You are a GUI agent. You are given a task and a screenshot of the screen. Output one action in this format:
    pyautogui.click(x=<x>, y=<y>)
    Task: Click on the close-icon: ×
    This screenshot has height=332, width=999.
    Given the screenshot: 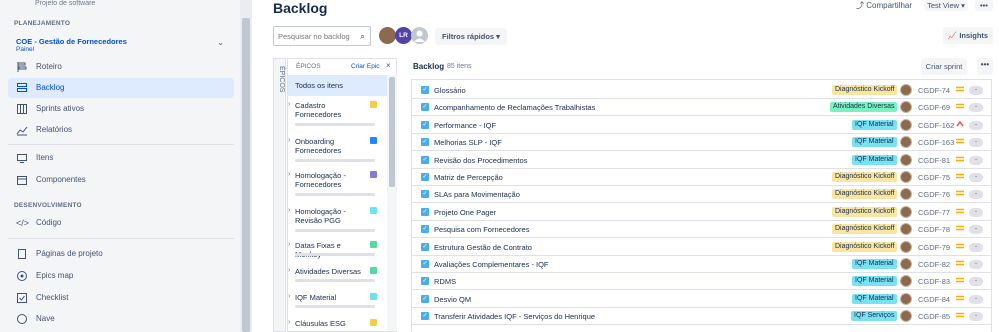 What is the action you would take?
    pyautogui.click(x=388, y=65)
    